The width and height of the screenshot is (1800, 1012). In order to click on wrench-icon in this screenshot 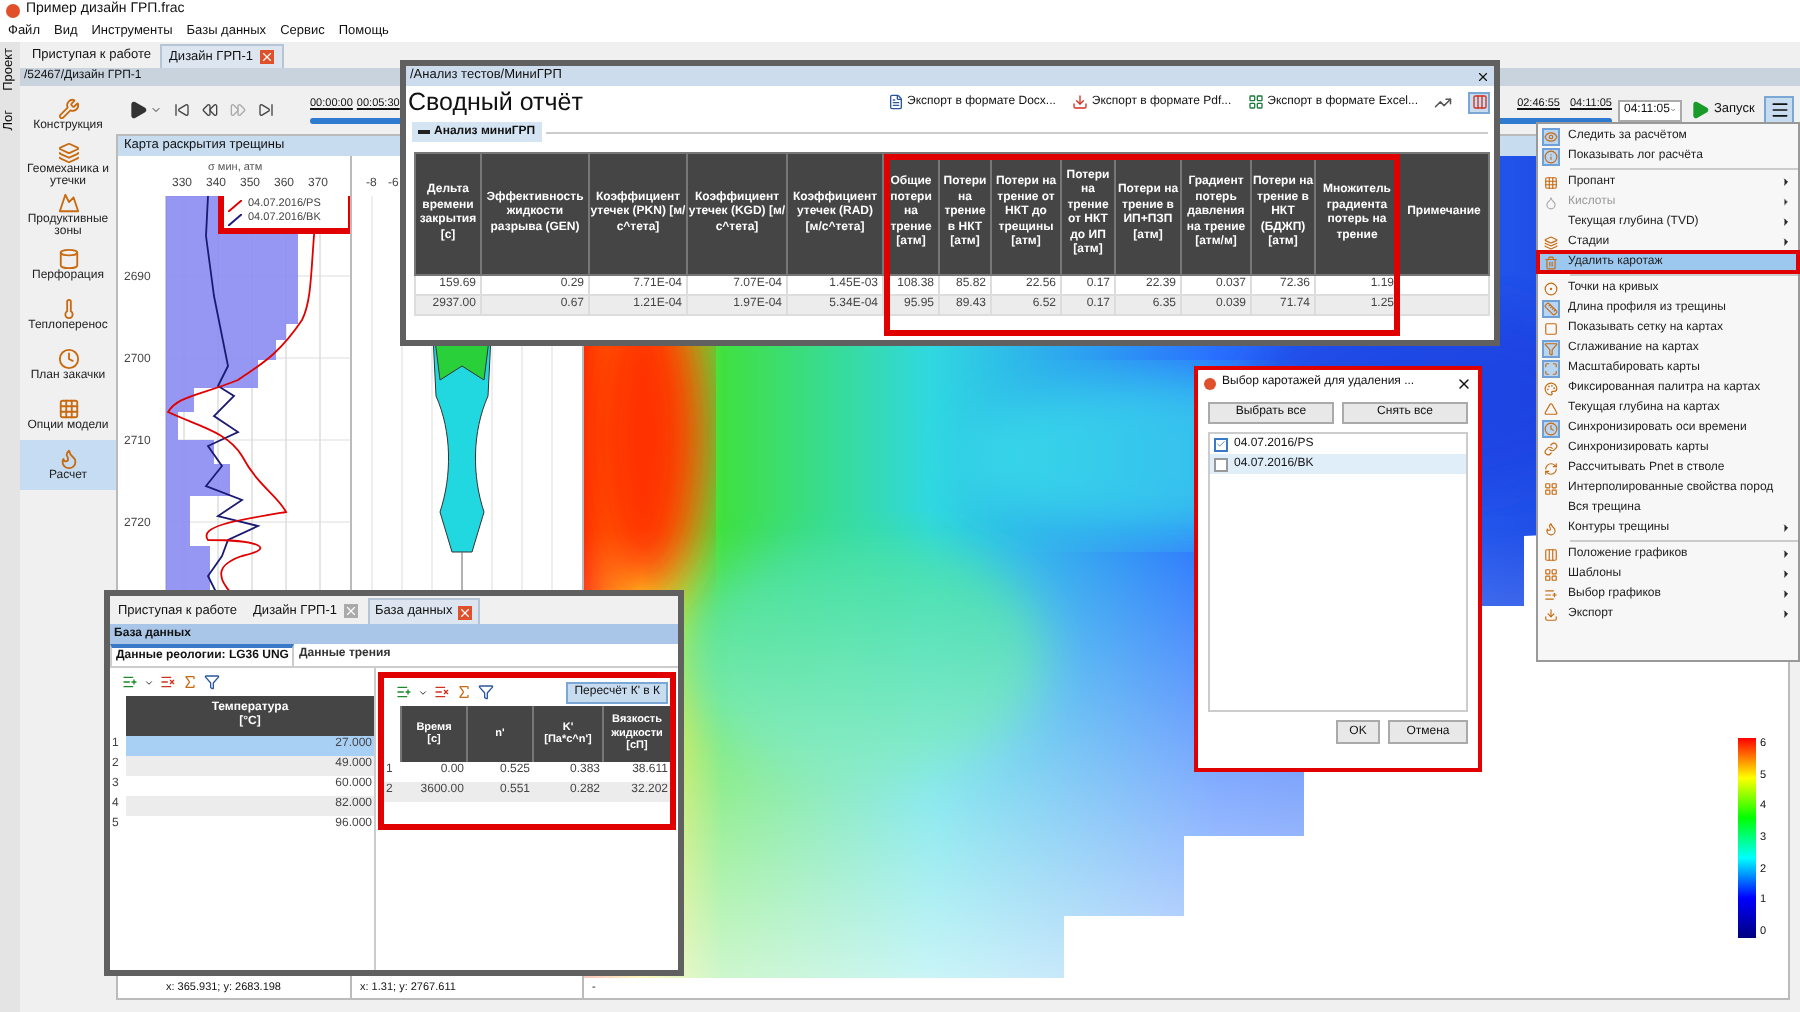, I will do `click(68, 108)`.